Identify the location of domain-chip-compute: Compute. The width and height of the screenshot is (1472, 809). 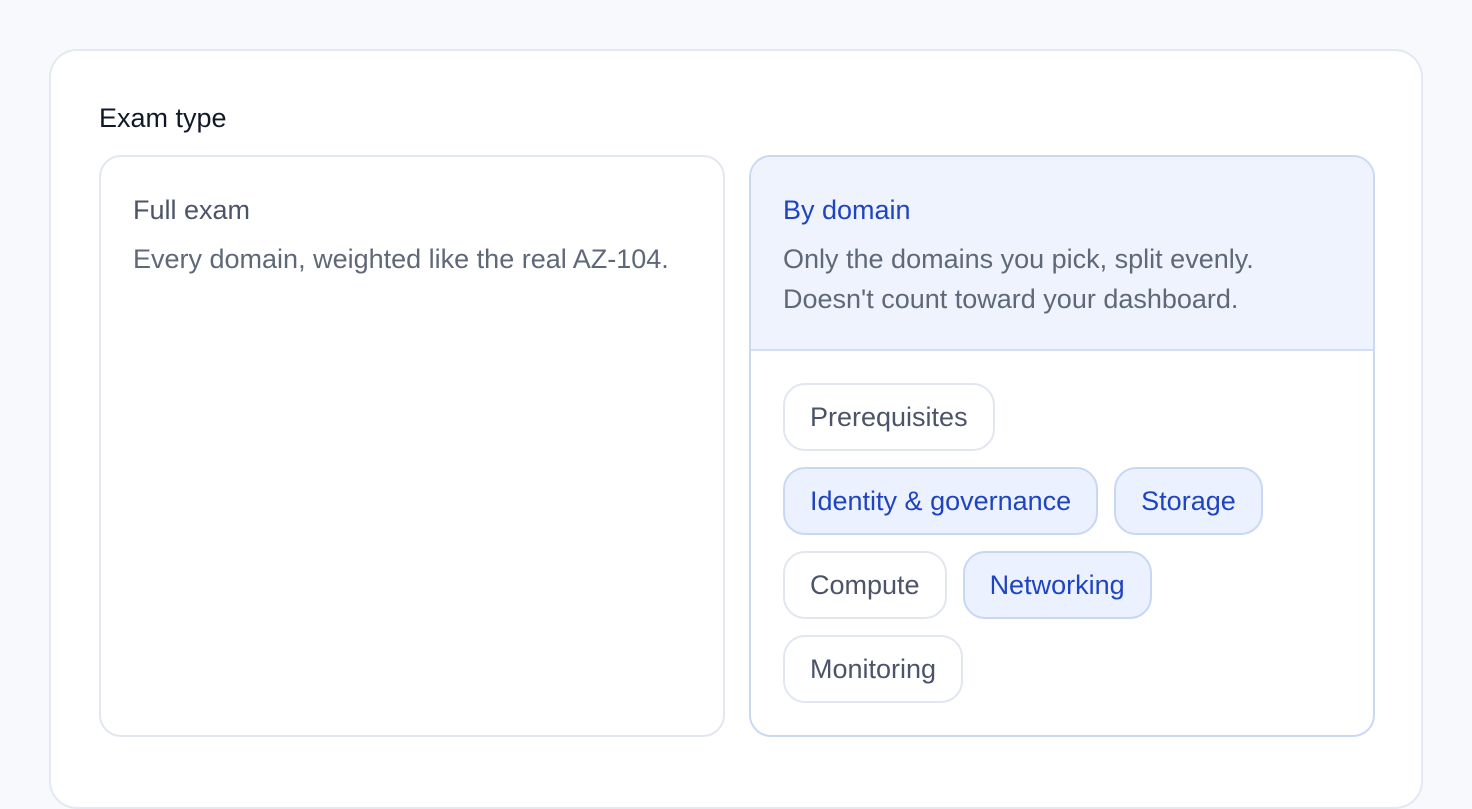
(865, 585).